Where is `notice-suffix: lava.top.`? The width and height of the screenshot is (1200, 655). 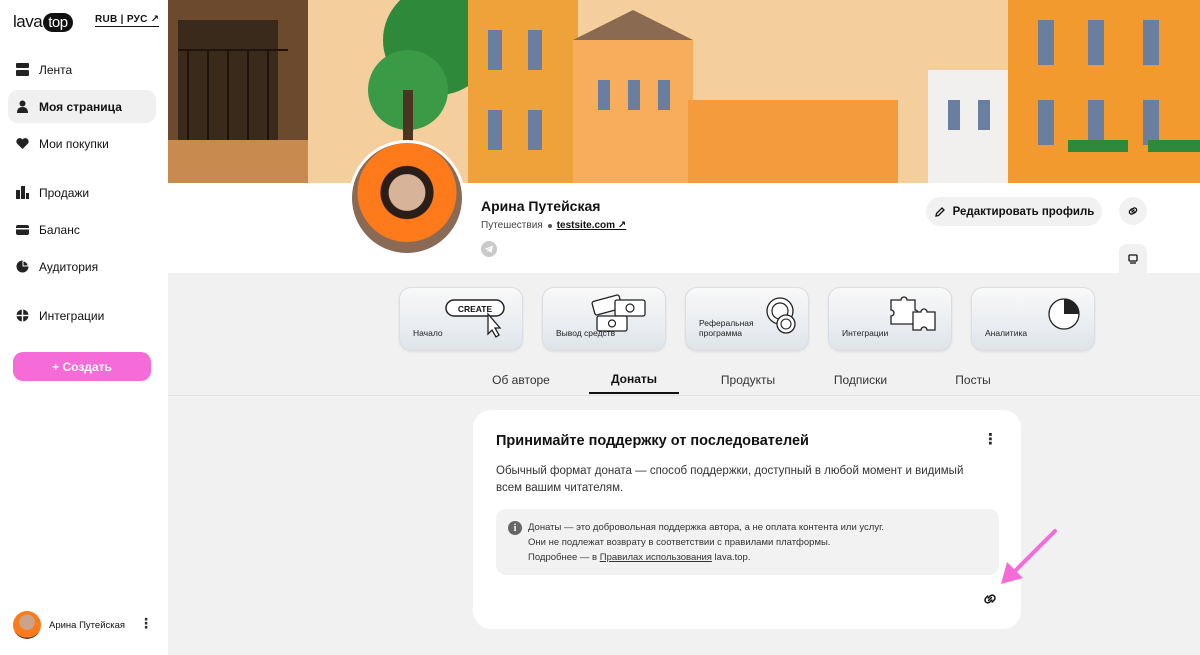
notice-suffix: lava.top. is located at coordinates (731, 557).